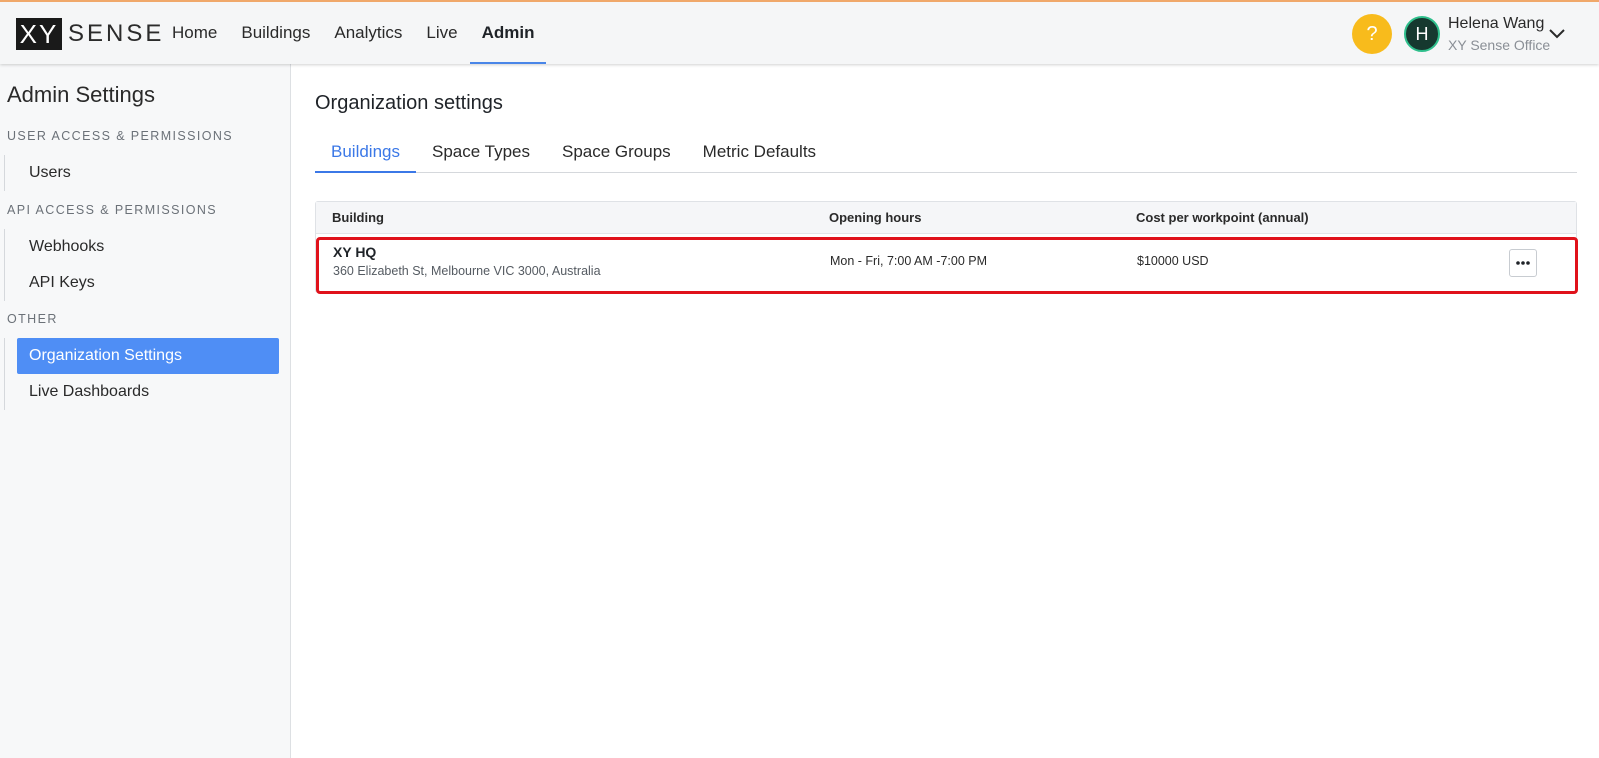  I want to click on nav-admin: Admin, so click(508, 33).